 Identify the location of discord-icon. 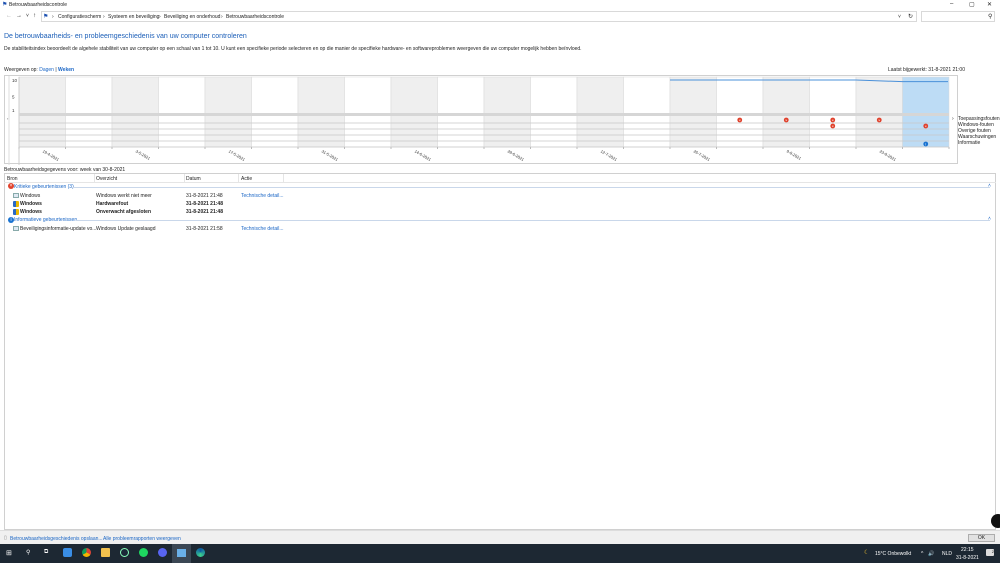
(162, 552).